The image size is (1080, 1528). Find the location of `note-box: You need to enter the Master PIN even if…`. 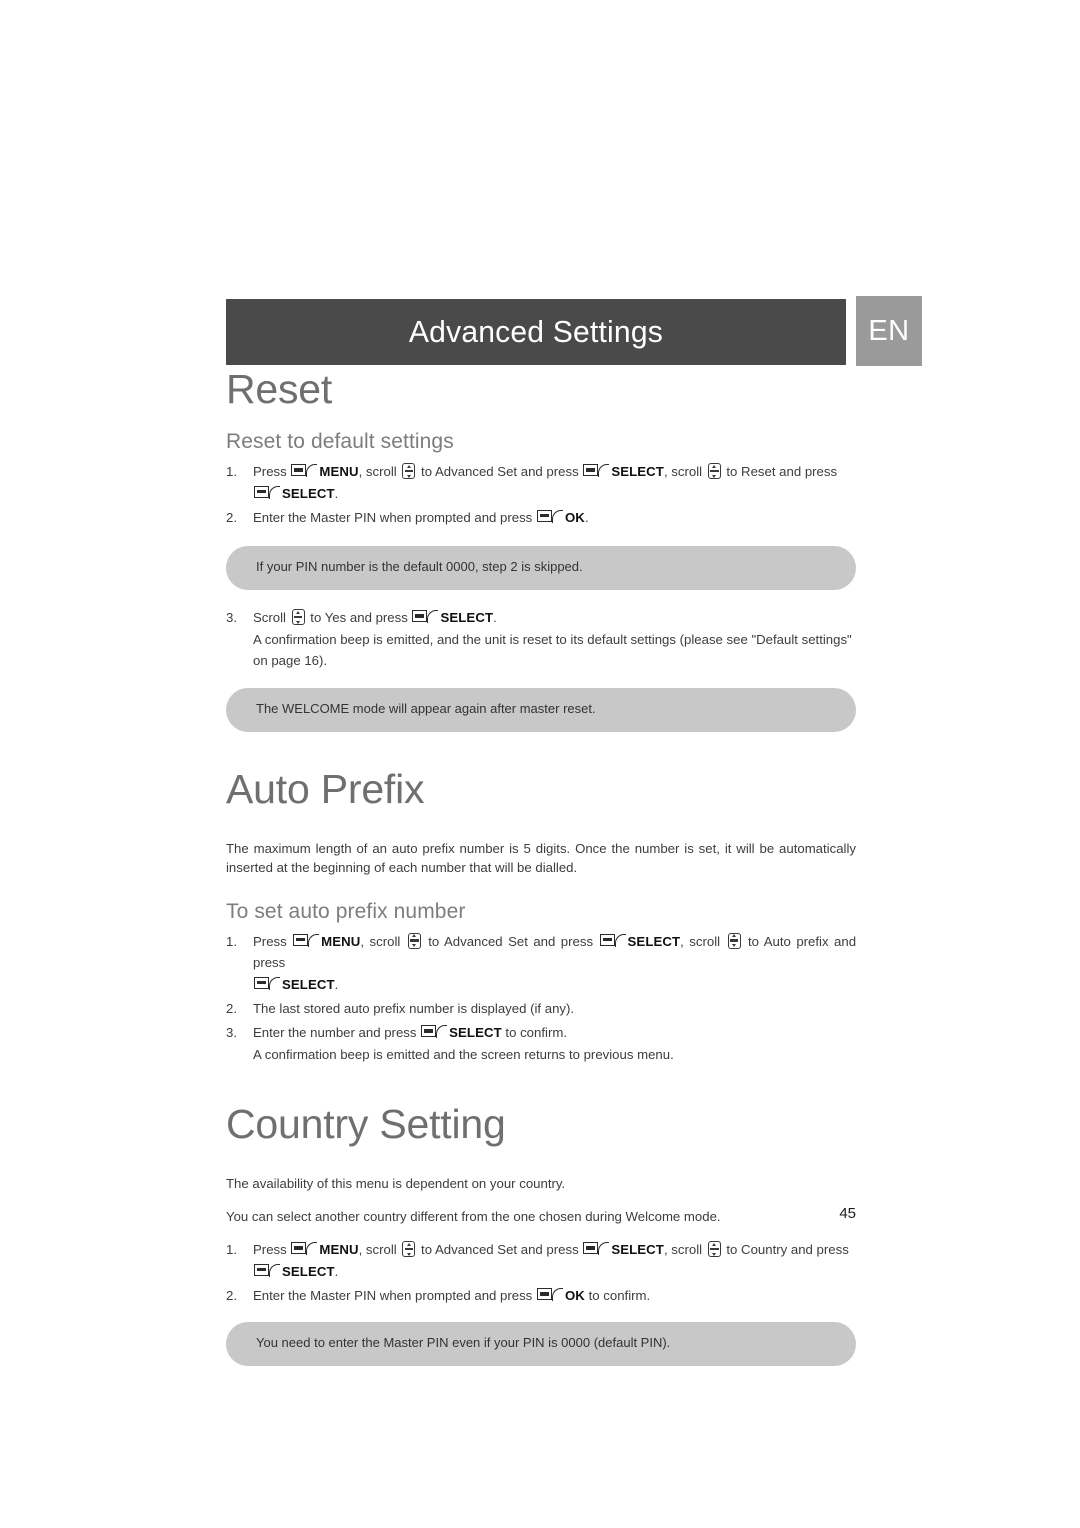

note-box: You need to enter the Master PIN even if… is located at coordinates (541, 1344).